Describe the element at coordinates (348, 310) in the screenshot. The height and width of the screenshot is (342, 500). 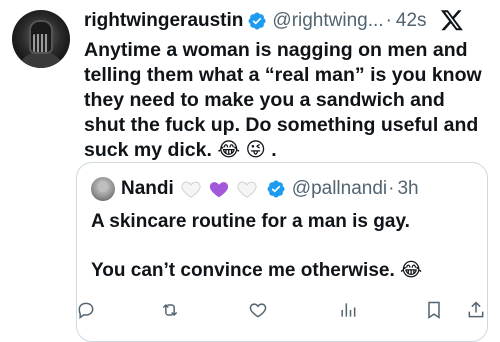
I see `views-icon` at that location.